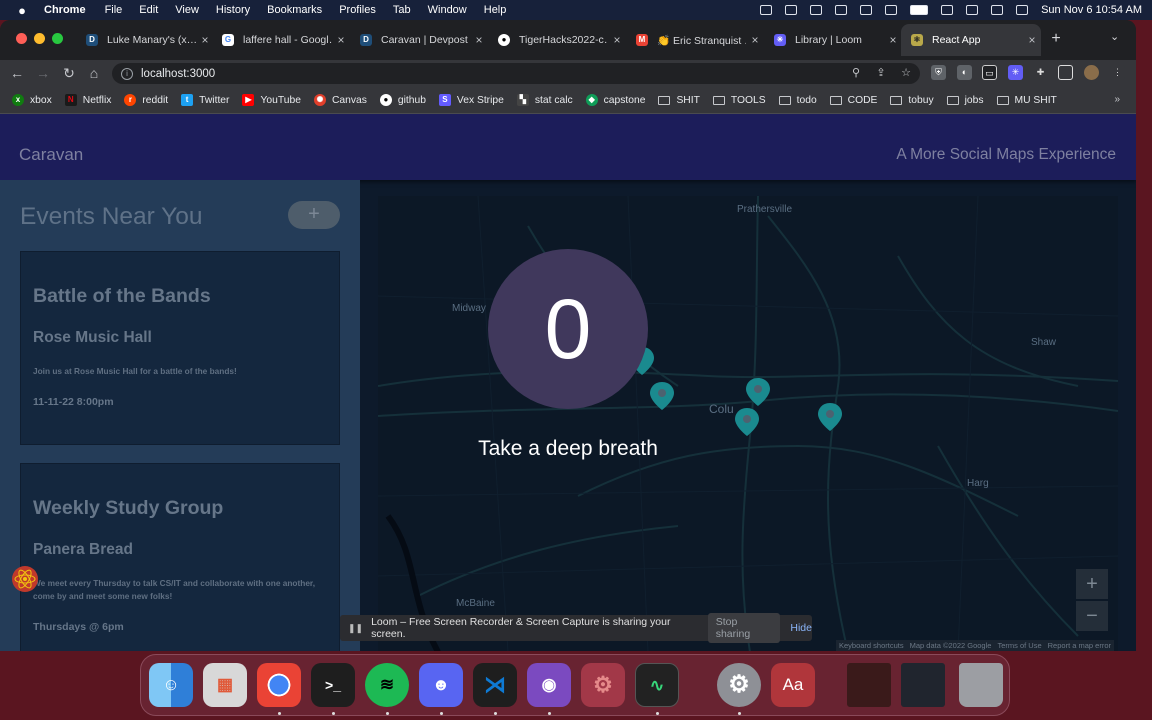 The width and height of the screenshot is (1152, 720). I want to click on bookmark-vex-stripe: S Vex Stripe, so click(471, 100).